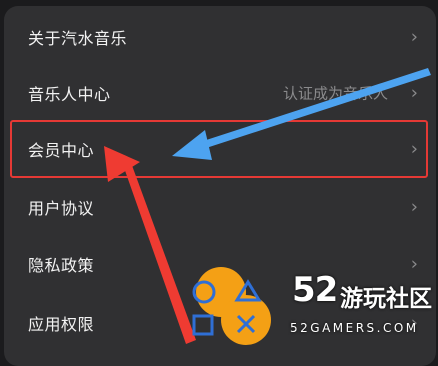 This screenshot has width=438, height=366. I want to click on blue-arrow-icon, so click(301, 114).